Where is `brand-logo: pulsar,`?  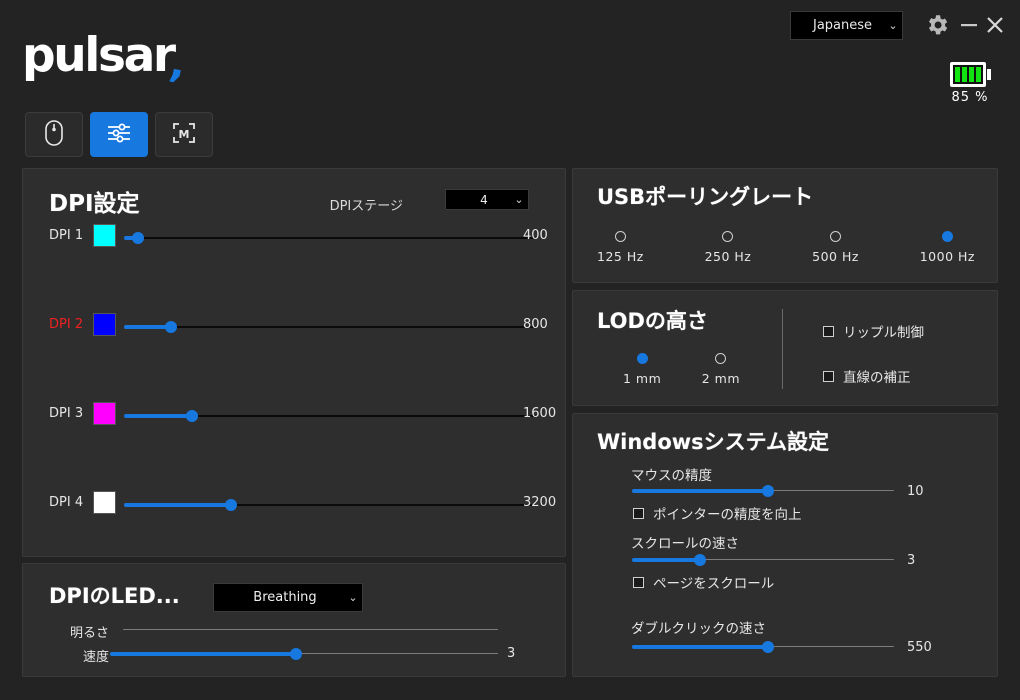 brand-logo: pulsar, is located at coordinates (105, 58).